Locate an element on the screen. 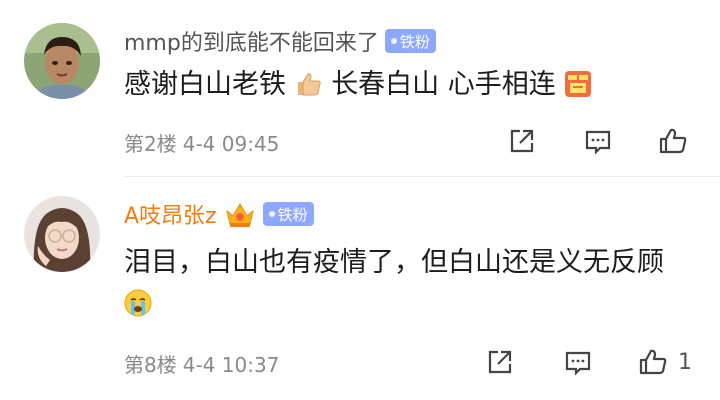 The width and height of the screenshot is (720, 400). crying-emoji is located at coordinates (138, 302).